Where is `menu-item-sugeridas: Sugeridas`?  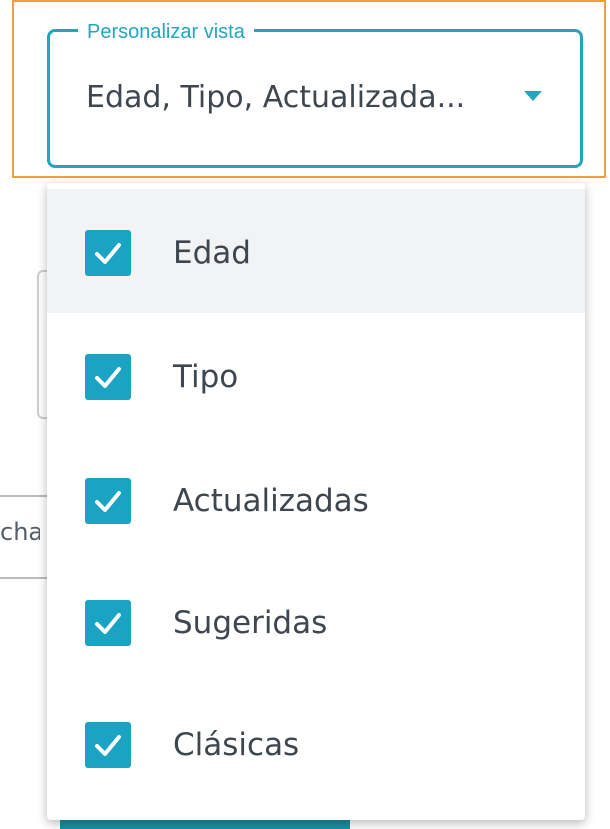 menu-item-sugeridas: Sugeridas is located at coordinates (316, 621).